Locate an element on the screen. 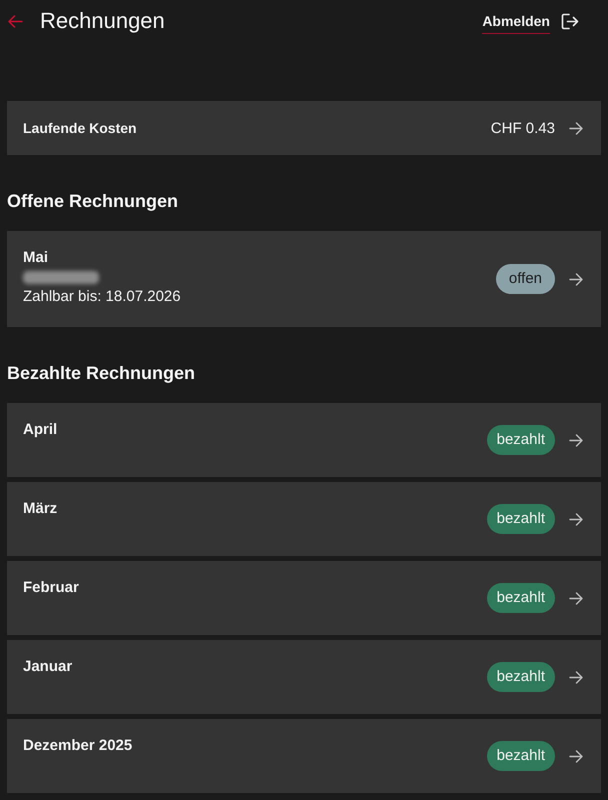 The image size is (608, 800). back-arrow-icon is located at coordinates (15, 21).